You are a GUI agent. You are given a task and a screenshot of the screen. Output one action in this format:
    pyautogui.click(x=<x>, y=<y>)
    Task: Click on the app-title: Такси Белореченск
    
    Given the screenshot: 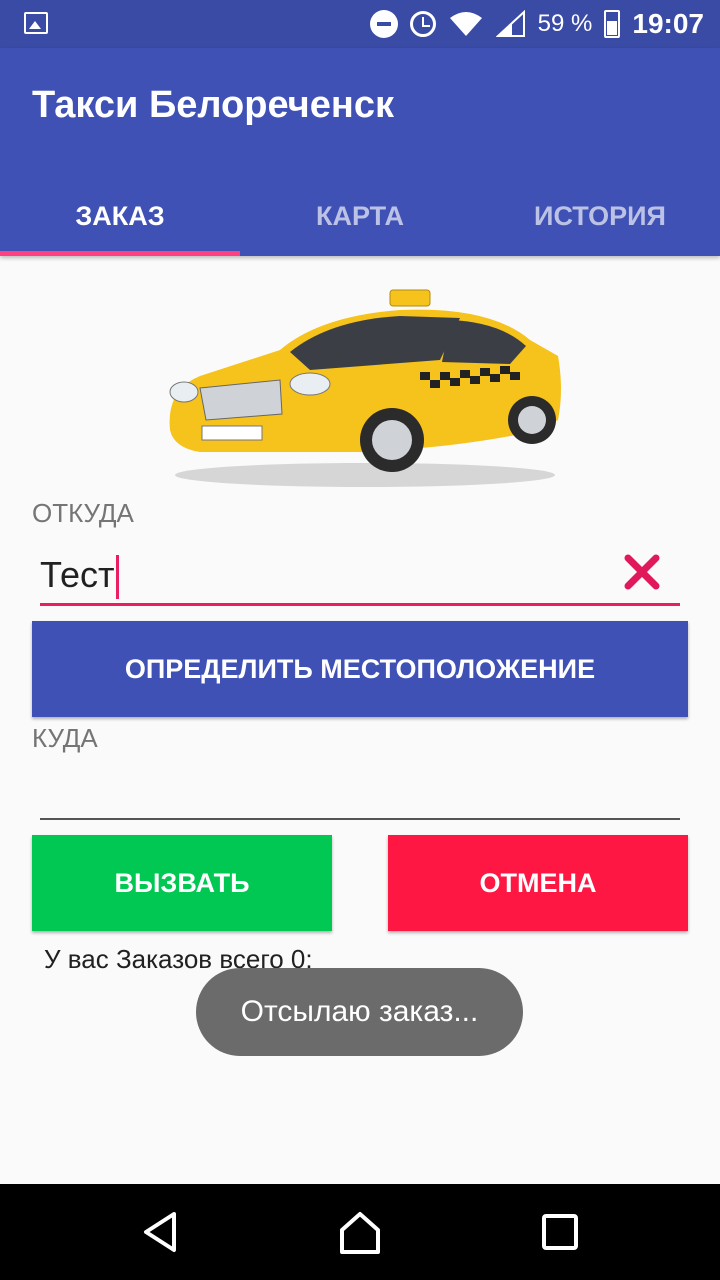 What is the action you would take?
    pyautogui.click(x=213, y=105)
    